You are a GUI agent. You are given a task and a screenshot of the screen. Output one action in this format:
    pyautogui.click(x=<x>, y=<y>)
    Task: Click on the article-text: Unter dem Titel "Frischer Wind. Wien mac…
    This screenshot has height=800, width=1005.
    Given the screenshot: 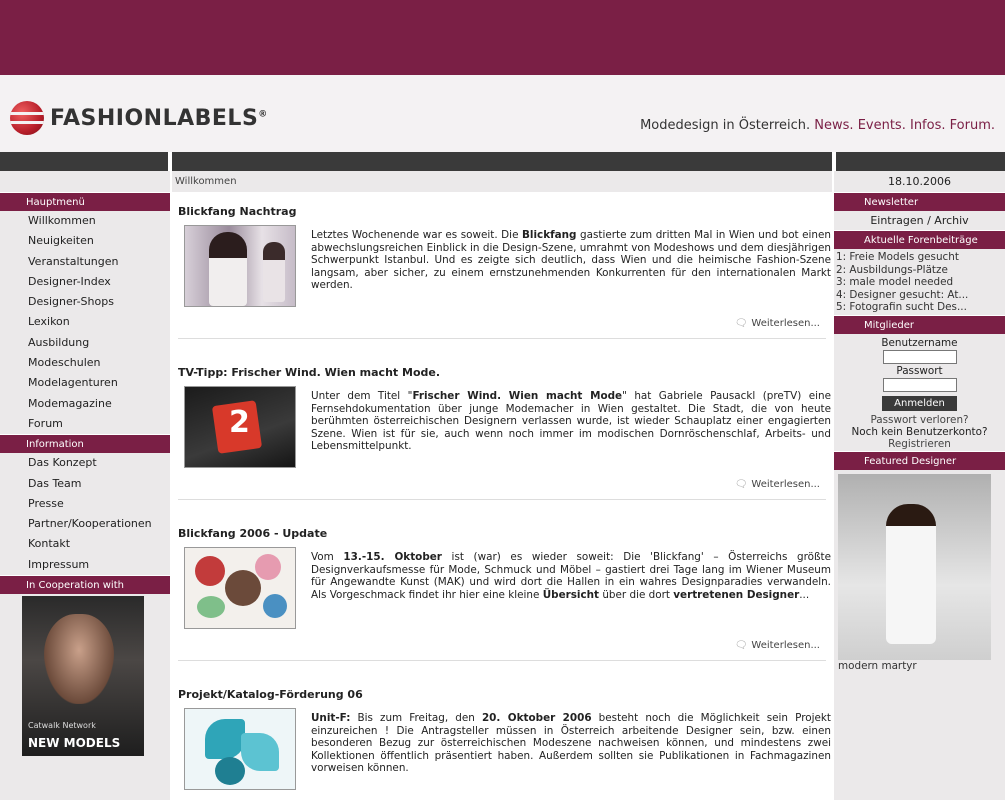 What is the action you would take?
    pyautogui.click(x=571, y=421)
    